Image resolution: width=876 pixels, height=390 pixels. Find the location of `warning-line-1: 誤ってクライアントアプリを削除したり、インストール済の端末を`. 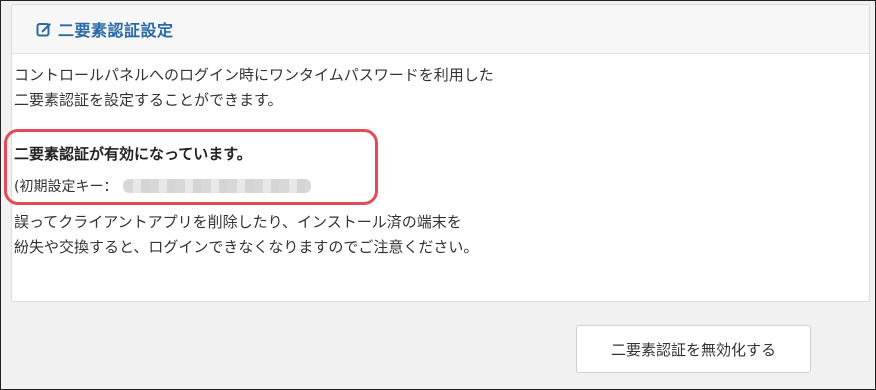

warning-line-1: 誤ってクライアントアプリを削除したり、インストール済の端末を is located at coordinates (238, 222).